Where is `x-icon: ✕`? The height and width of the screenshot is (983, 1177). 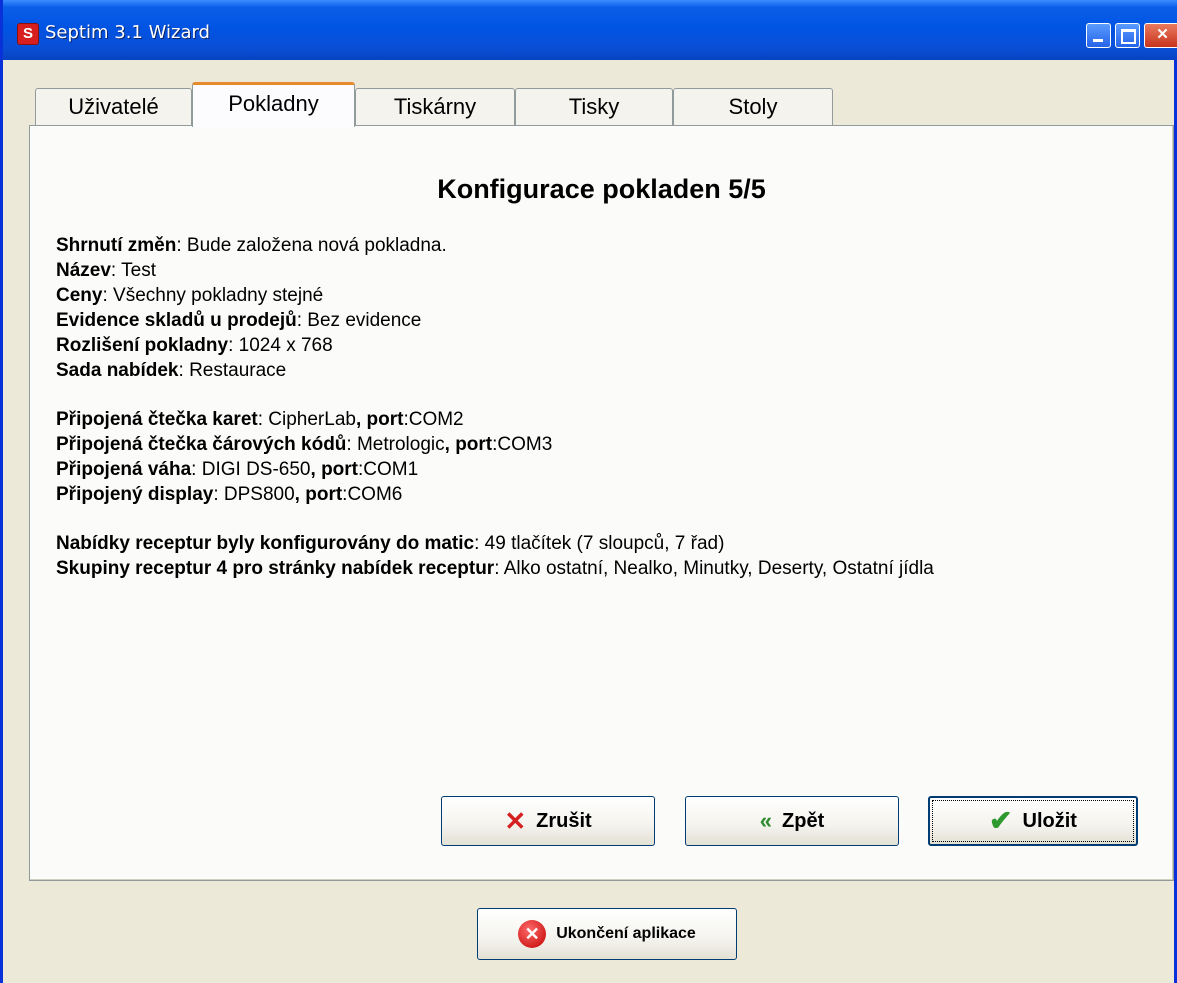
x-icon: ✕ is located at coordinates (515, 821).